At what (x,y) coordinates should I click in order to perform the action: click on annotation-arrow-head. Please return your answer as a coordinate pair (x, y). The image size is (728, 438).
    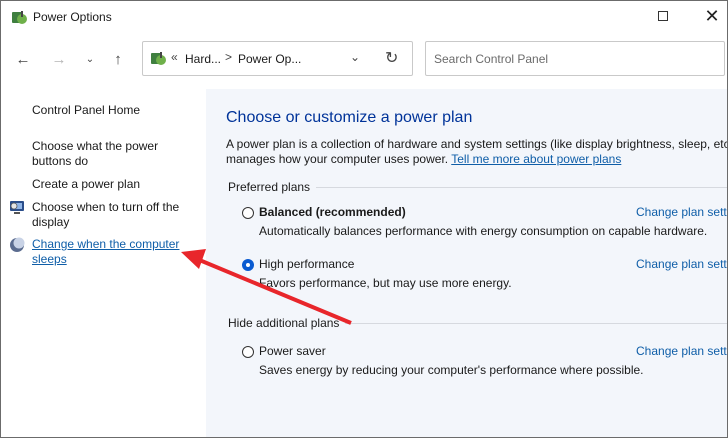
    Looking at the image, I should click on (193, 259).